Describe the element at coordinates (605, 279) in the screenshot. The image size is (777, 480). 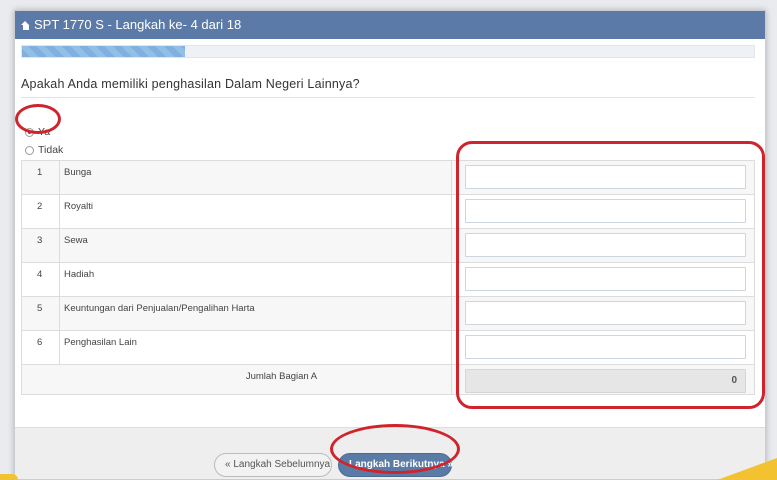
I see `hadiah-input` at that location.